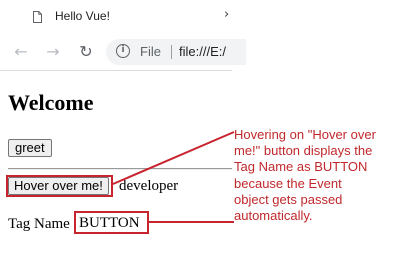  What do you see at coordinates (301, 167) in the screenshot?
I see `annotation-line: Tag Name as BUTTON` at bounding box center [301, 167].